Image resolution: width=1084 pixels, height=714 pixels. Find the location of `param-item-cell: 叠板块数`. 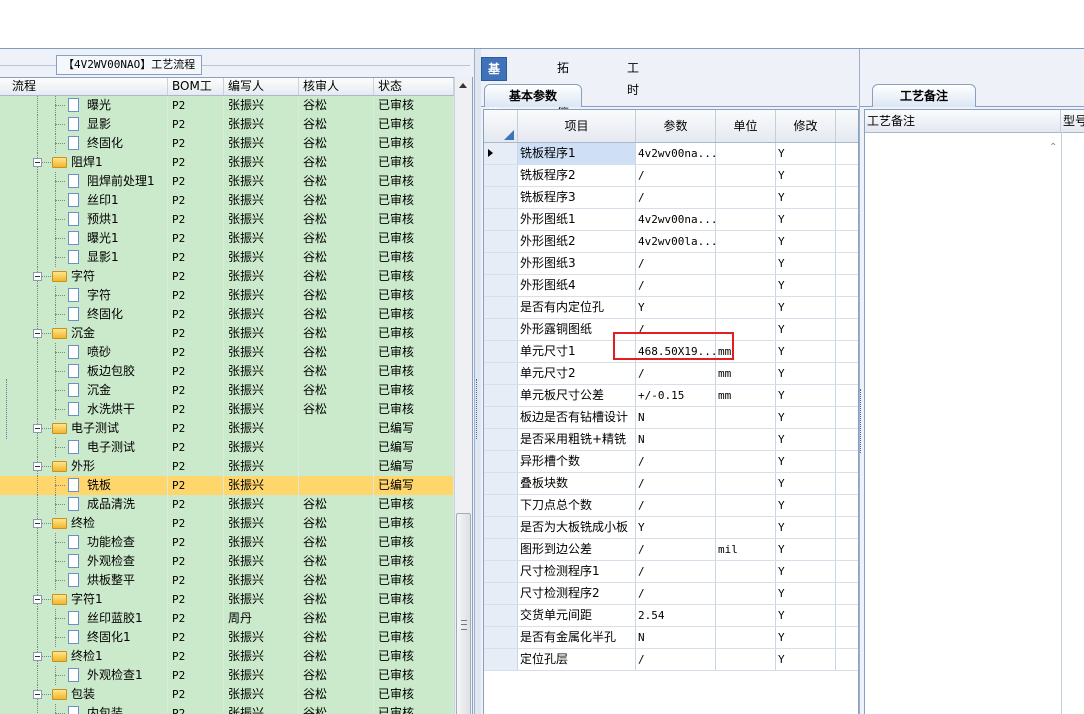

param-item-cell: 叠板块数 is located at coordinates (577, 483).